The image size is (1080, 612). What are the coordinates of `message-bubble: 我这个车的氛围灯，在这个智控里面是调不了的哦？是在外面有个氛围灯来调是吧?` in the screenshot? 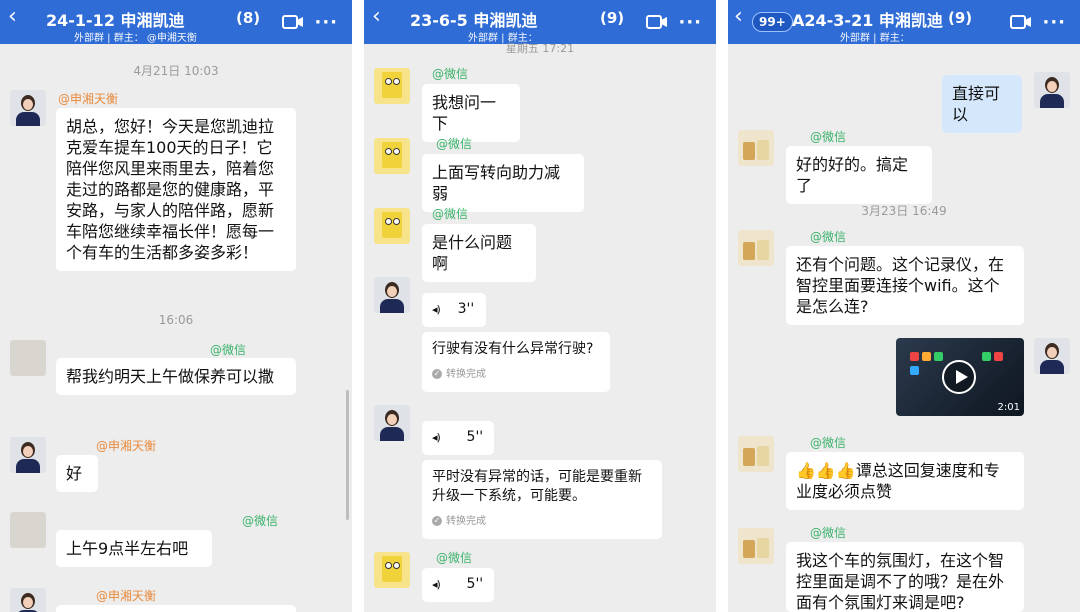 It's located at (905, 577).